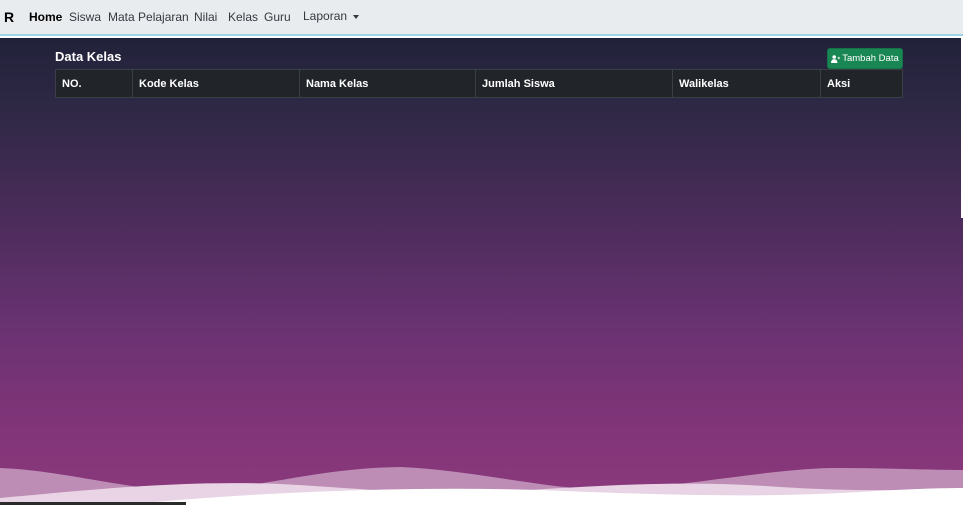 The image size is (963, 505). What do you see at coordinates (388, 83) in the screenshot?
I see `column-header-nama-kelas: Nama Kelas` at bounding box center [388, 83].